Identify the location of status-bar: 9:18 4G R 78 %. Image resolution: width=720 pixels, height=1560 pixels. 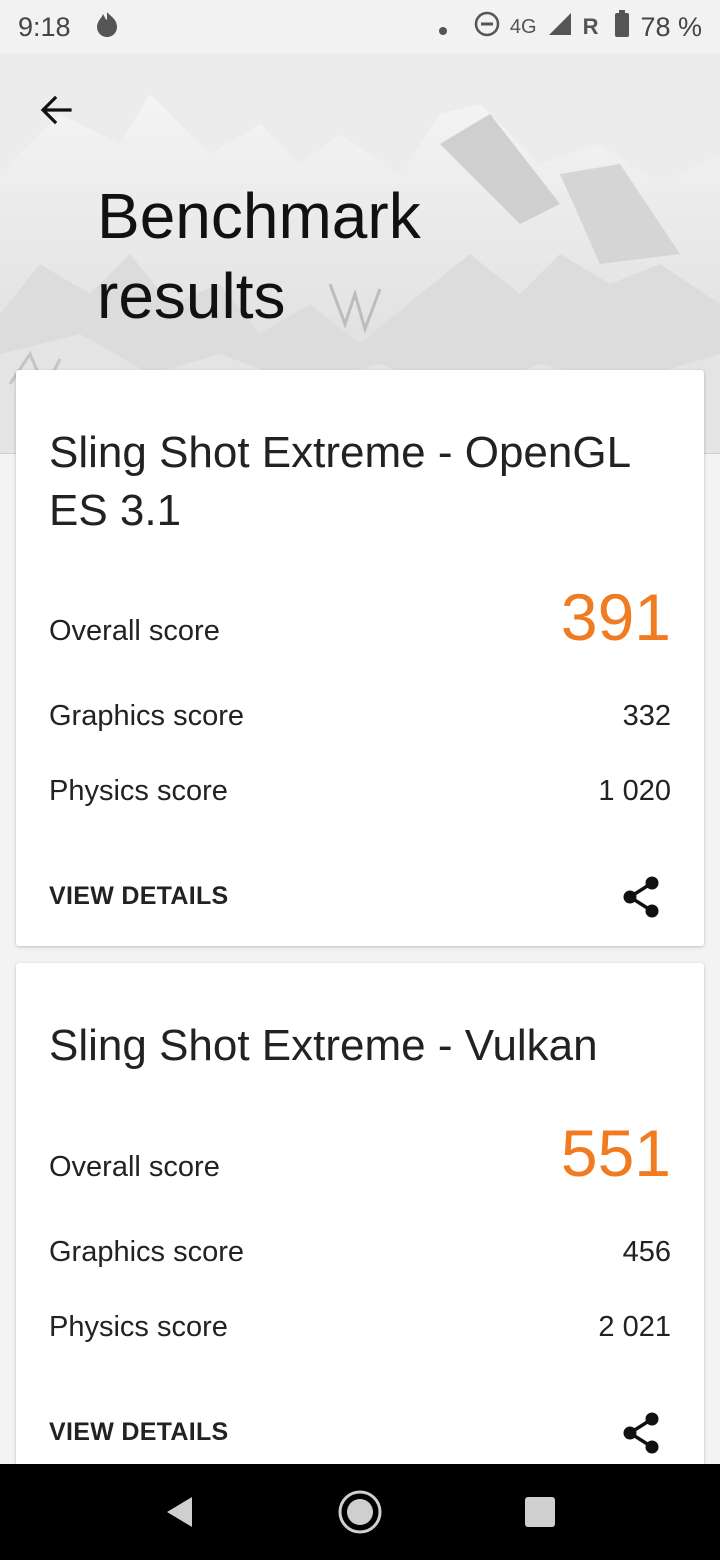
(360, 27).